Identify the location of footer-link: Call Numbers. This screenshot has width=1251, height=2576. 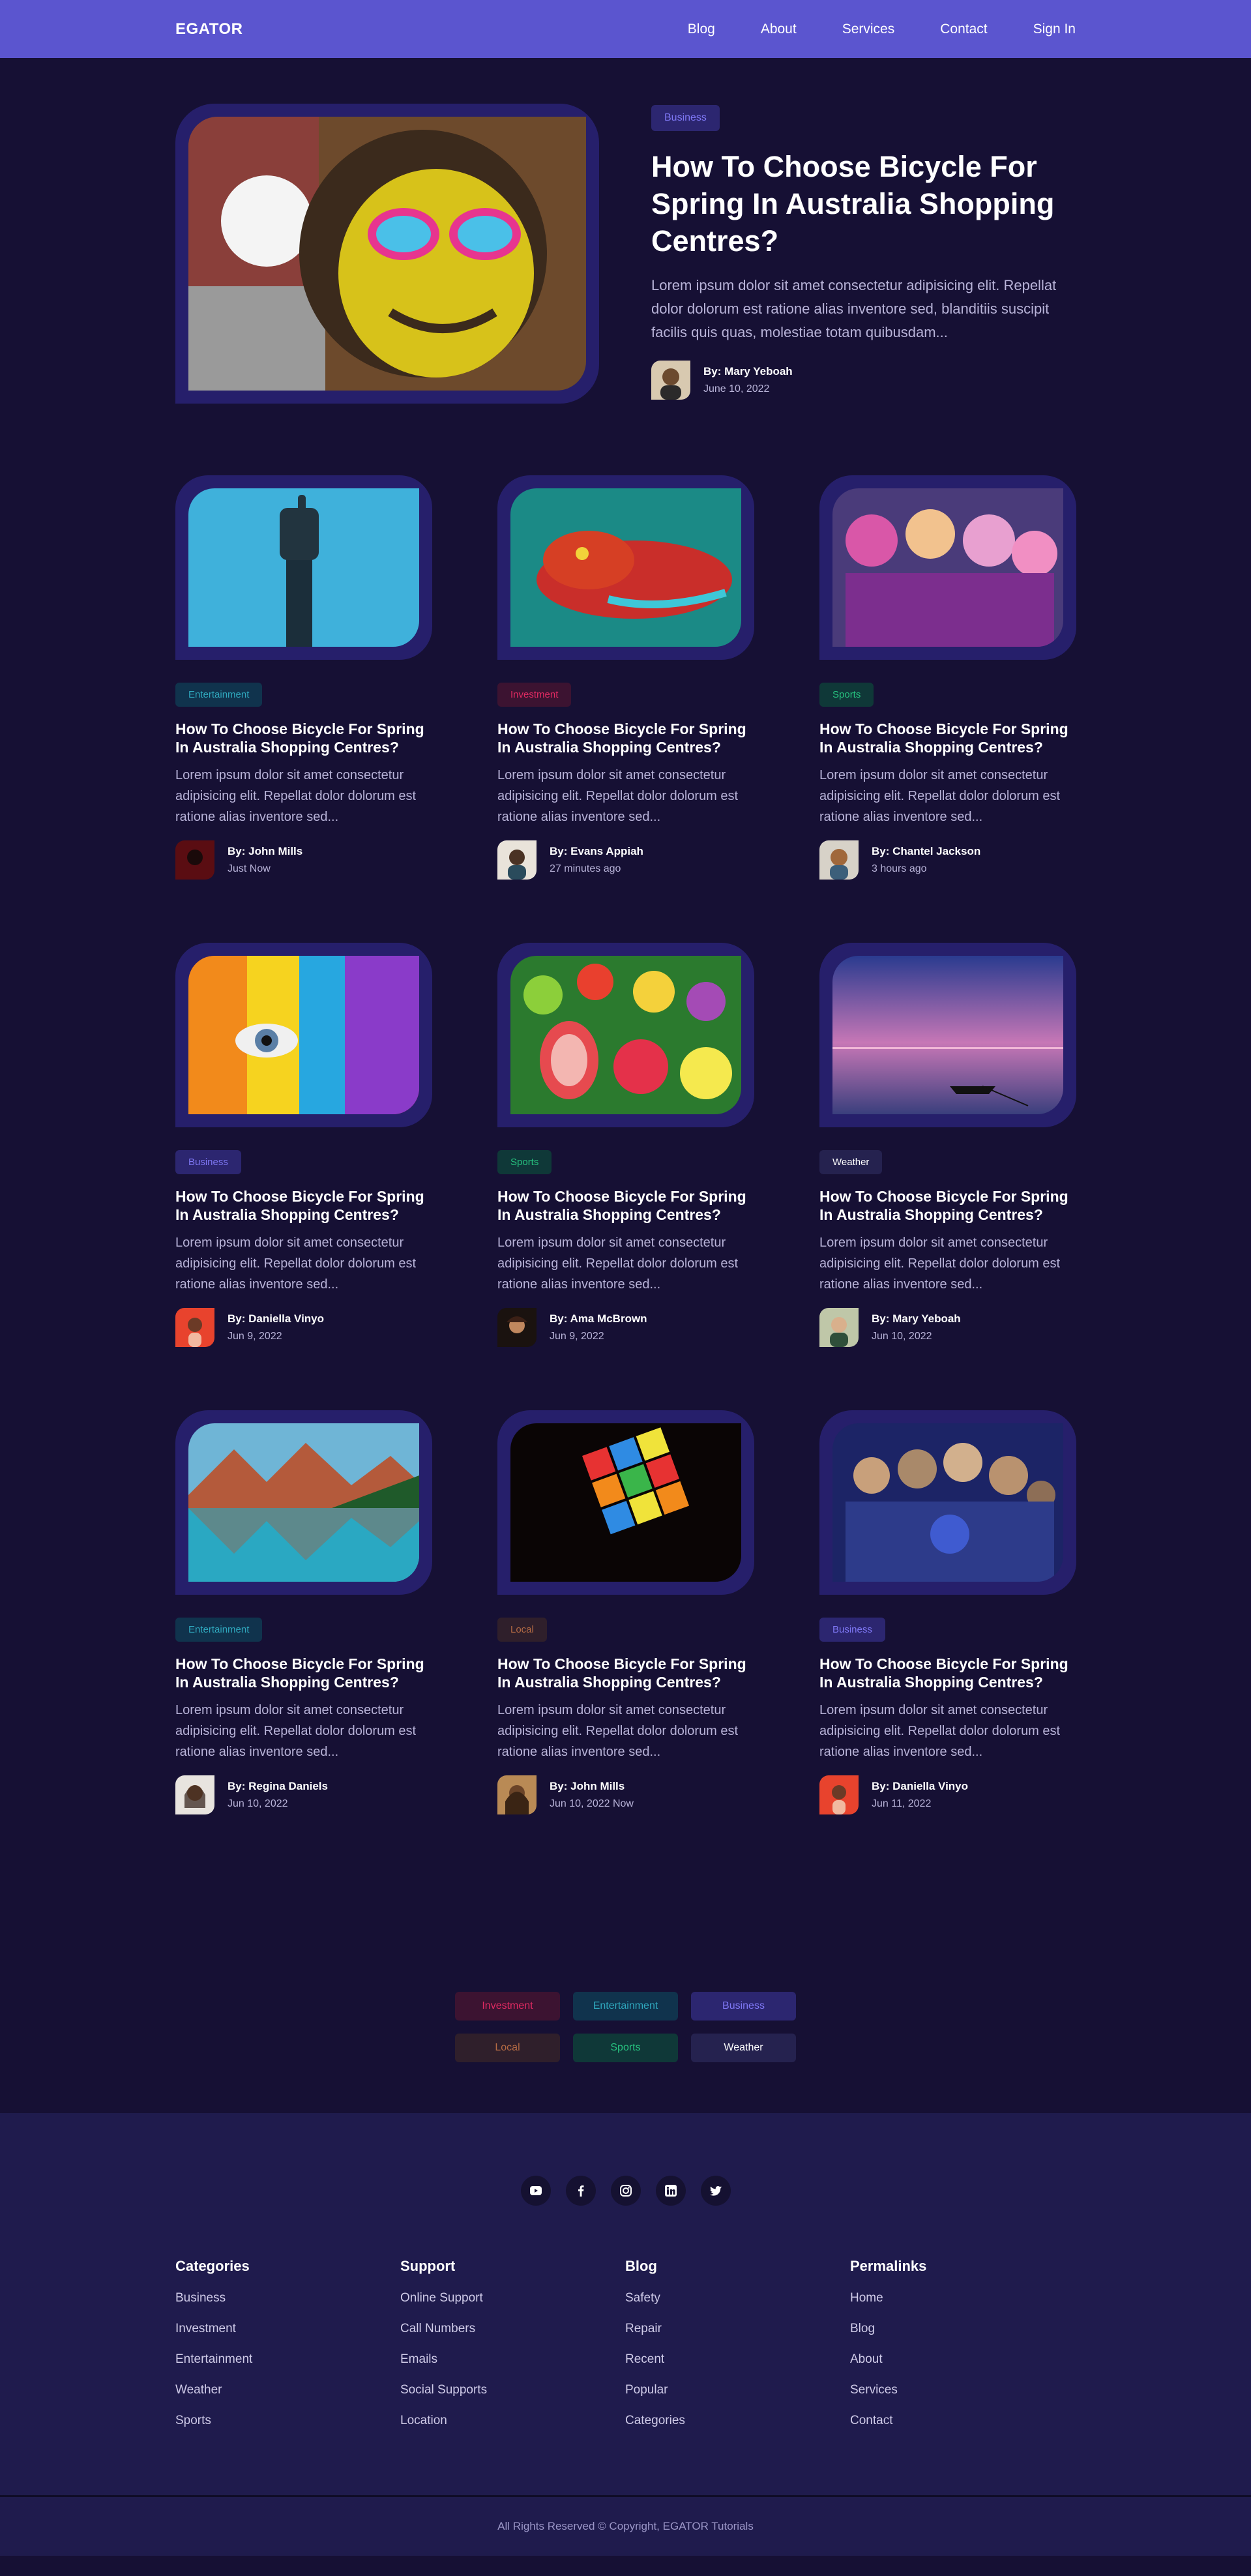
(512, 2329).